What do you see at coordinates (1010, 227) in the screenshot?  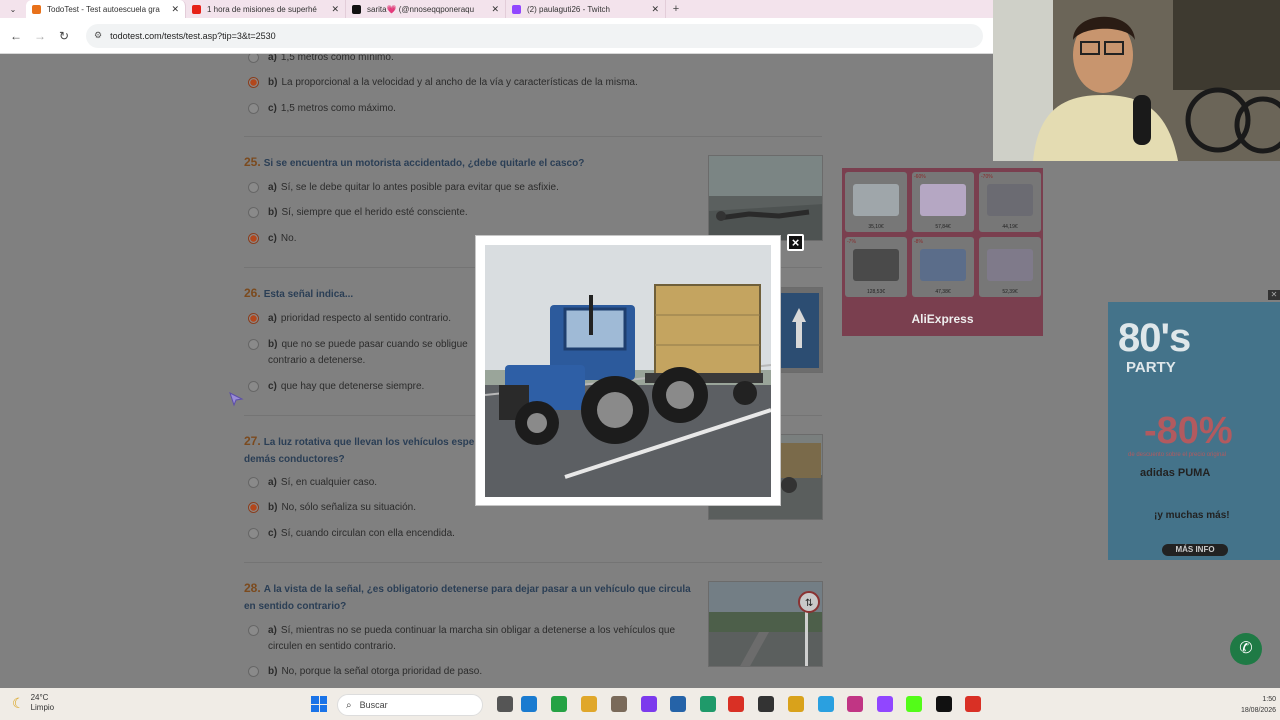 I see `ad-product-price: 44,19€` at bounding box center [1010, 227].